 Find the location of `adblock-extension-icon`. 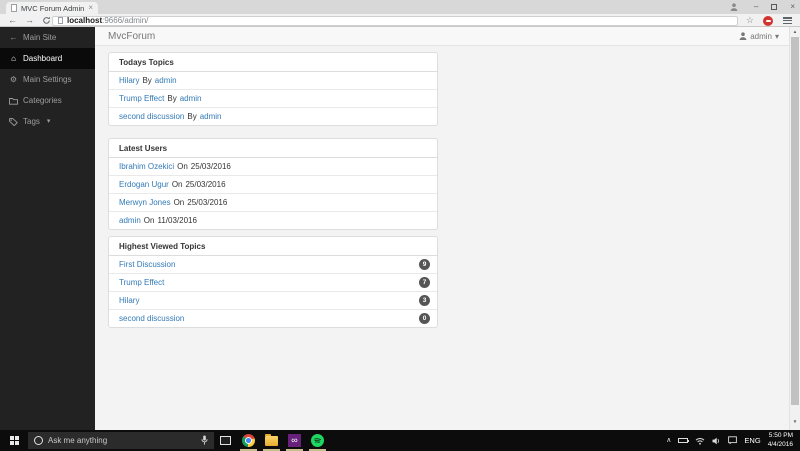

adblock-extension-icon is located at coordinates (768, 20).